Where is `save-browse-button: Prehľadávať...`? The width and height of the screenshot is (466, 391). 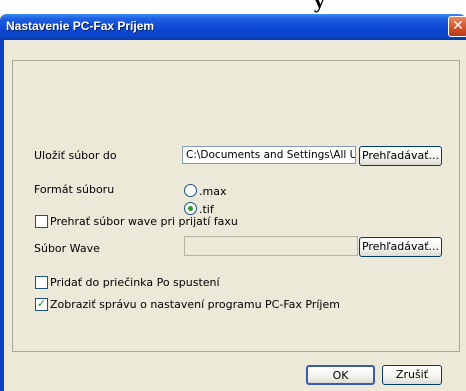
save-browse-button: Prehľadávať... is located at coordinates (400, 156).